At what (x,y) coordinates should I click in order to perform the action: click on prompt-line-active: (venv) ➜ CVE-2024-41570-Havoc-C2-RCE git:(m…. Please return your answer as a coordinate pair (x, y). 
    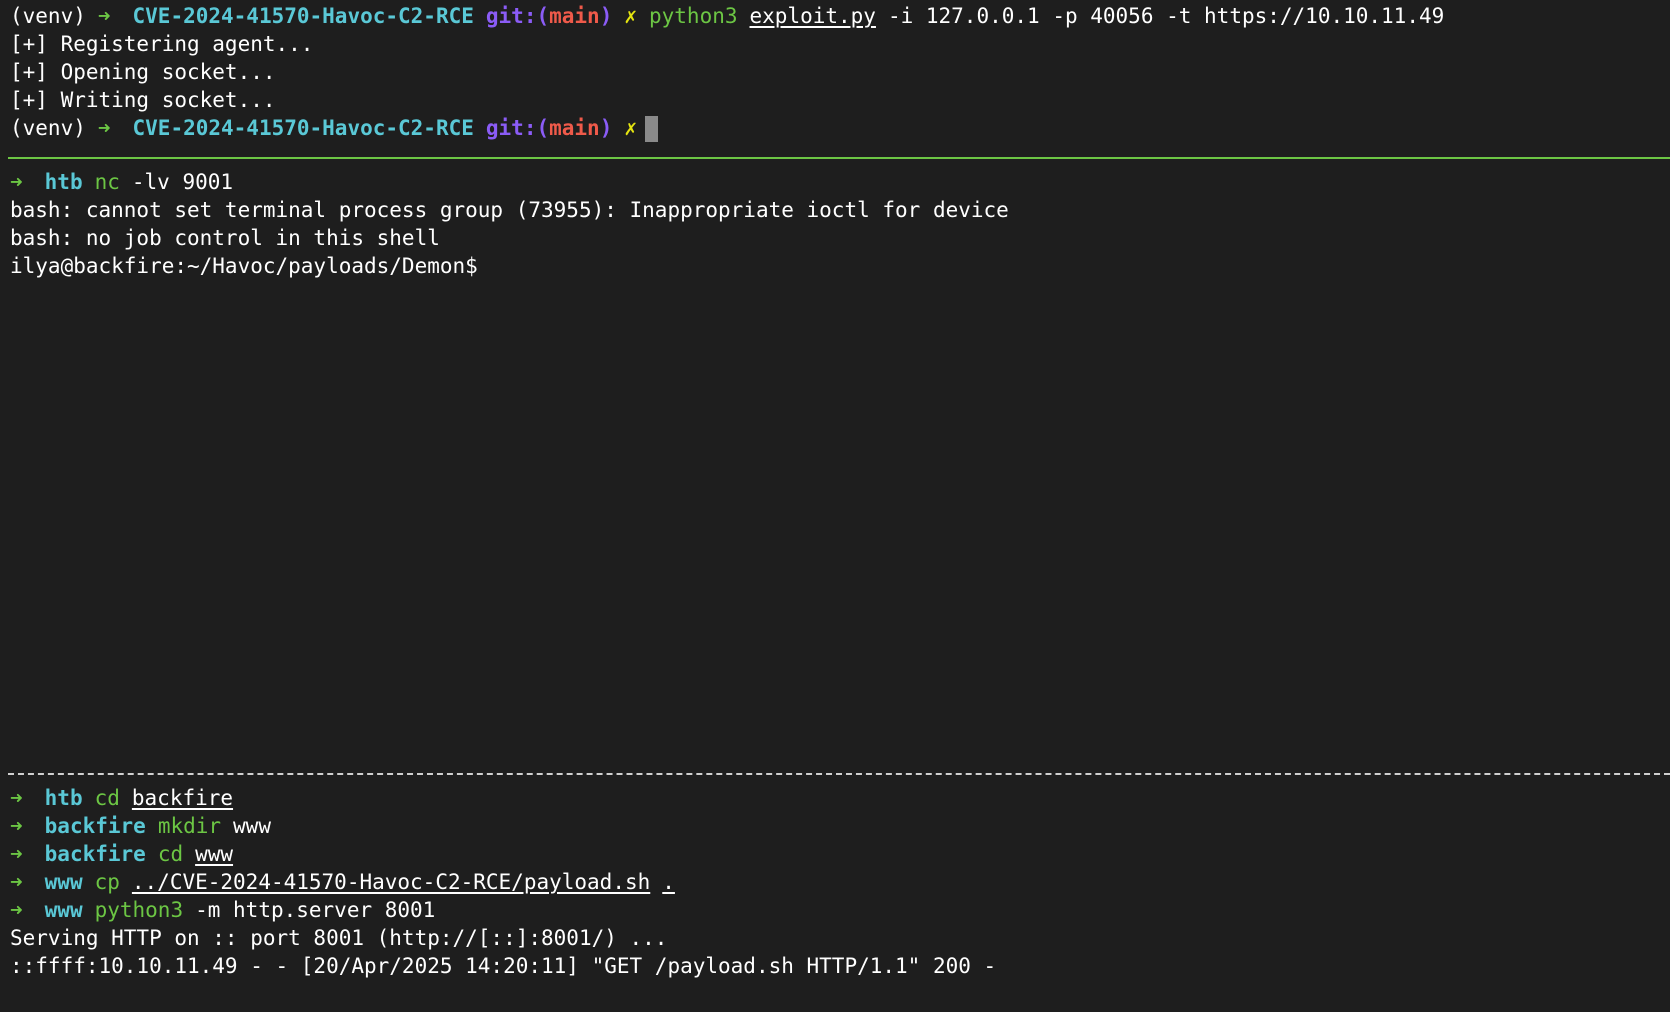
    Looking at the image, I should click on (840, 128).